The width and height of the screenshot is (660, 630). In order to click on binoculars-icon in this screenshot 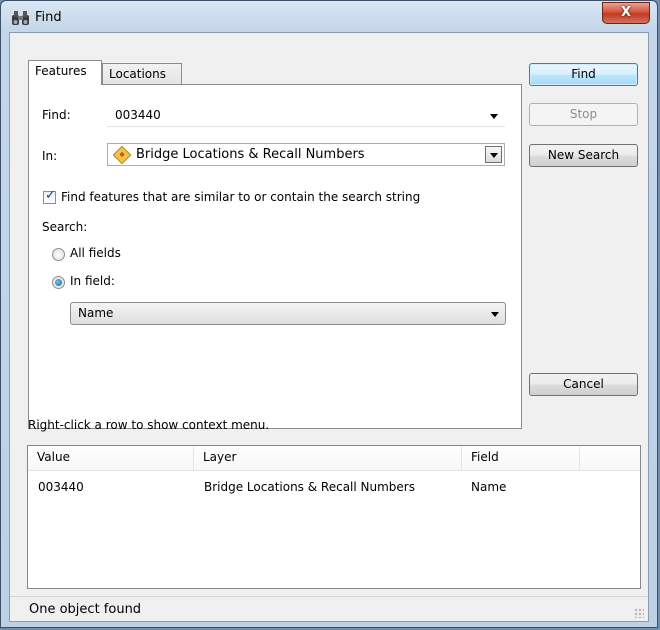, I will do `click(21, 18)`.